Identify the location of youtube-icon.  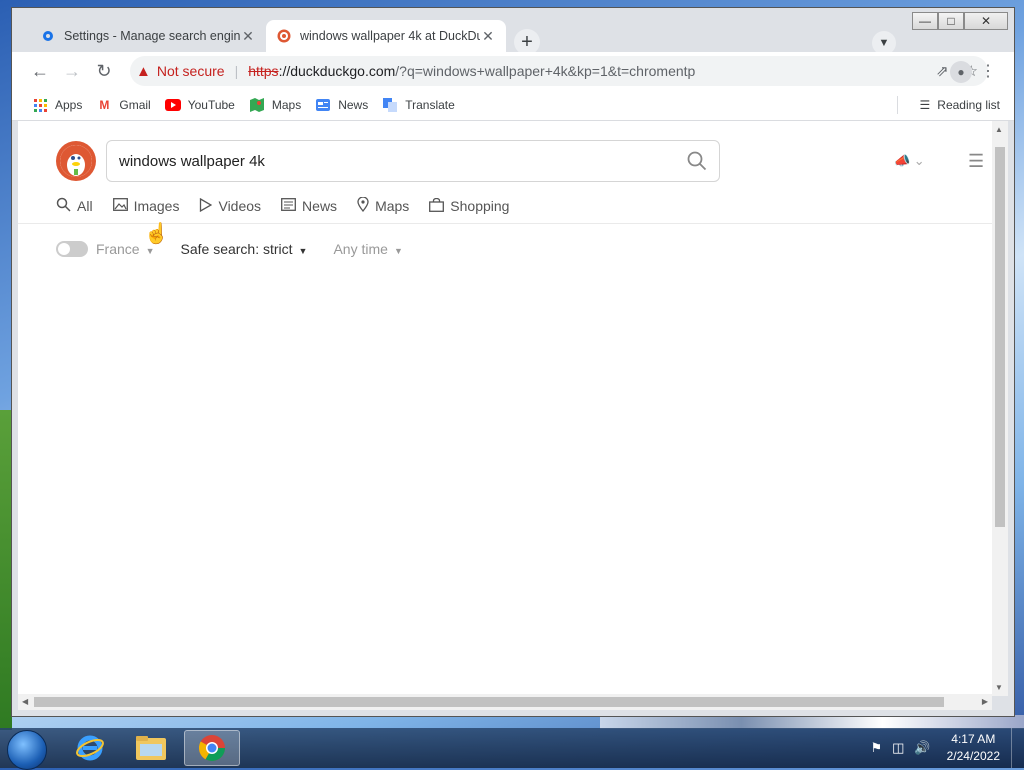
(172, 105).